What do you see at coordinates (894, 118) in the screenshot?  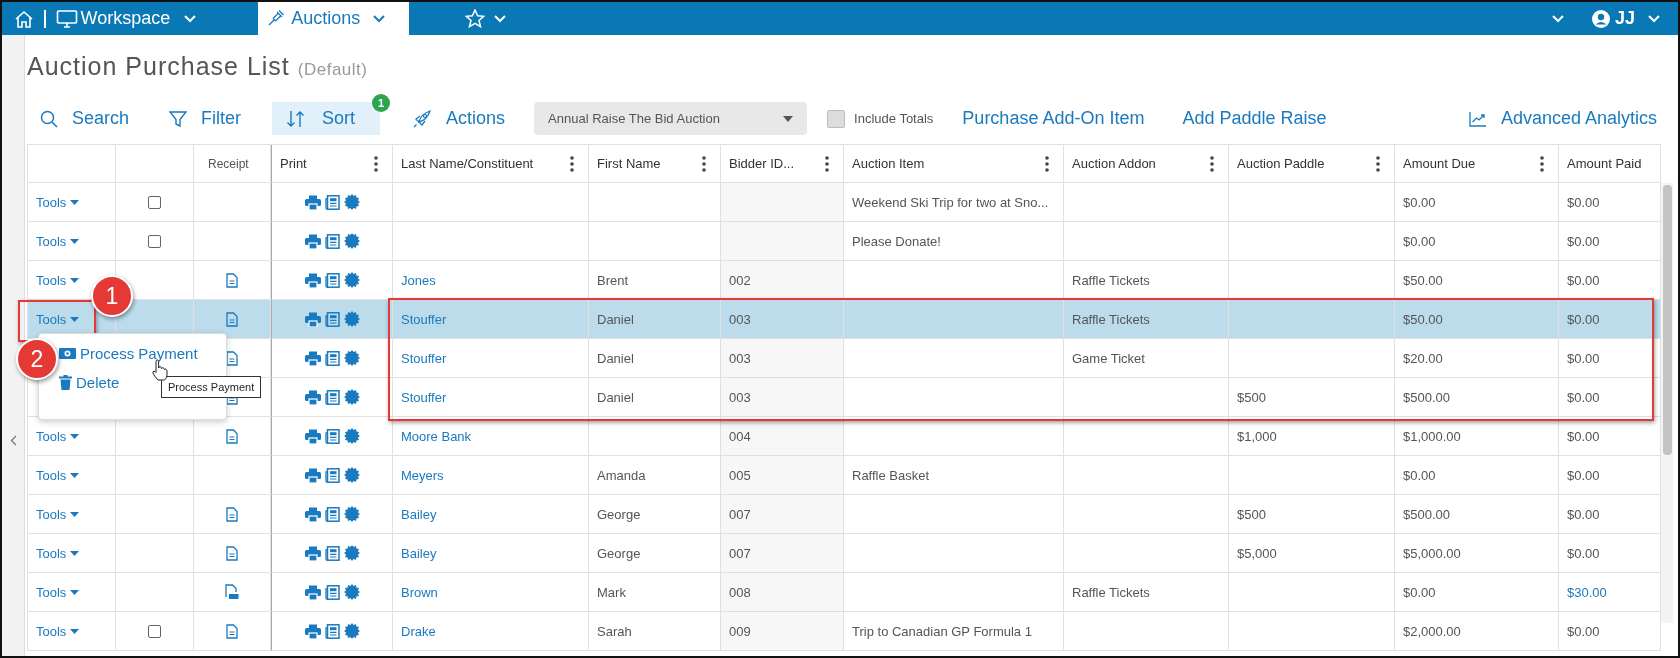 I see `include-totals-label: Include Totals` at bounding box center [894, 118].